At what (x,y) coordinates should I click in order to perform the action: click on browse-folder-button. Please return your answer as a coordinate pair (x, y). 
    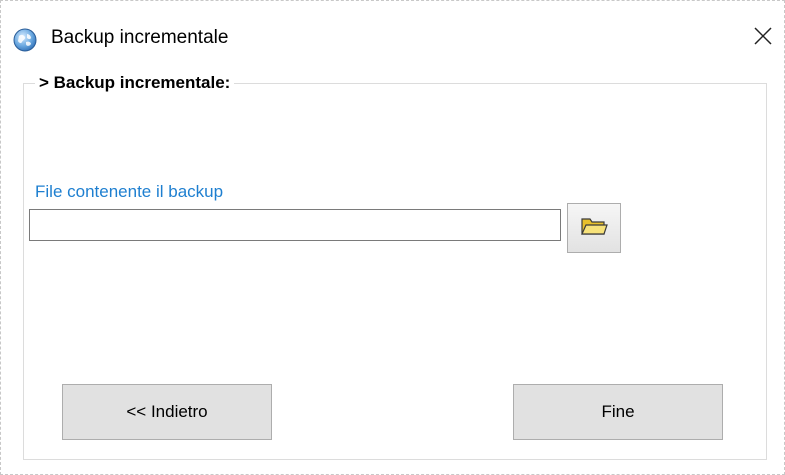
    Looking at the image, I should click on (594, 228).